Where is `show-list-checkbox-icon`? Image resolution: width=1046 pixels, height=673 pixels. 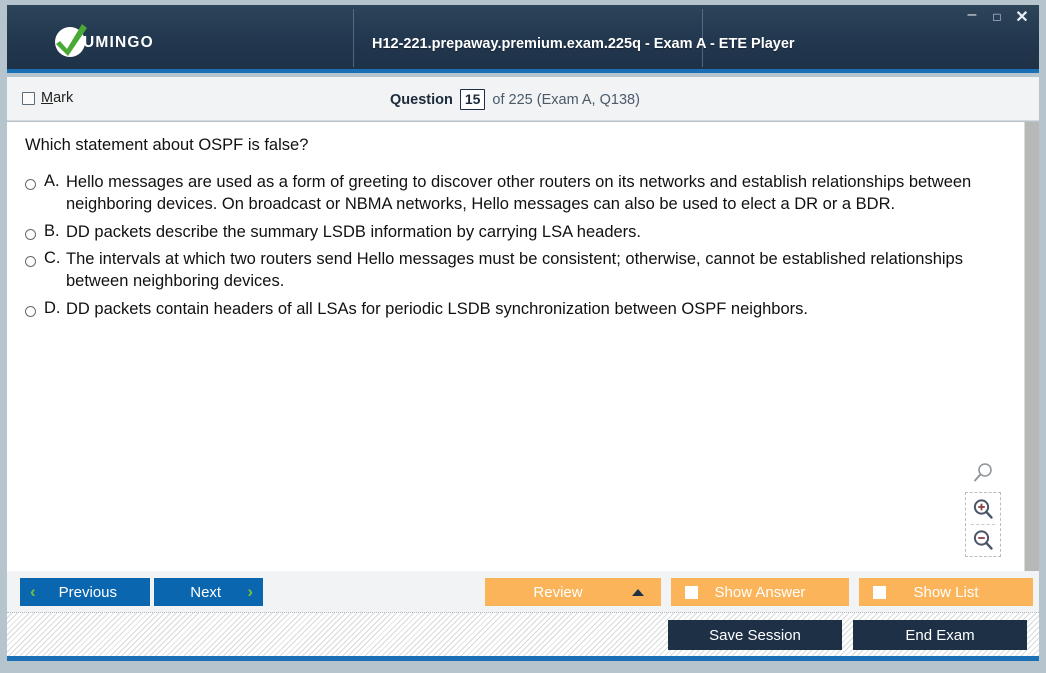 show-list-checkbox-icon is located at coordinates (879, 592).